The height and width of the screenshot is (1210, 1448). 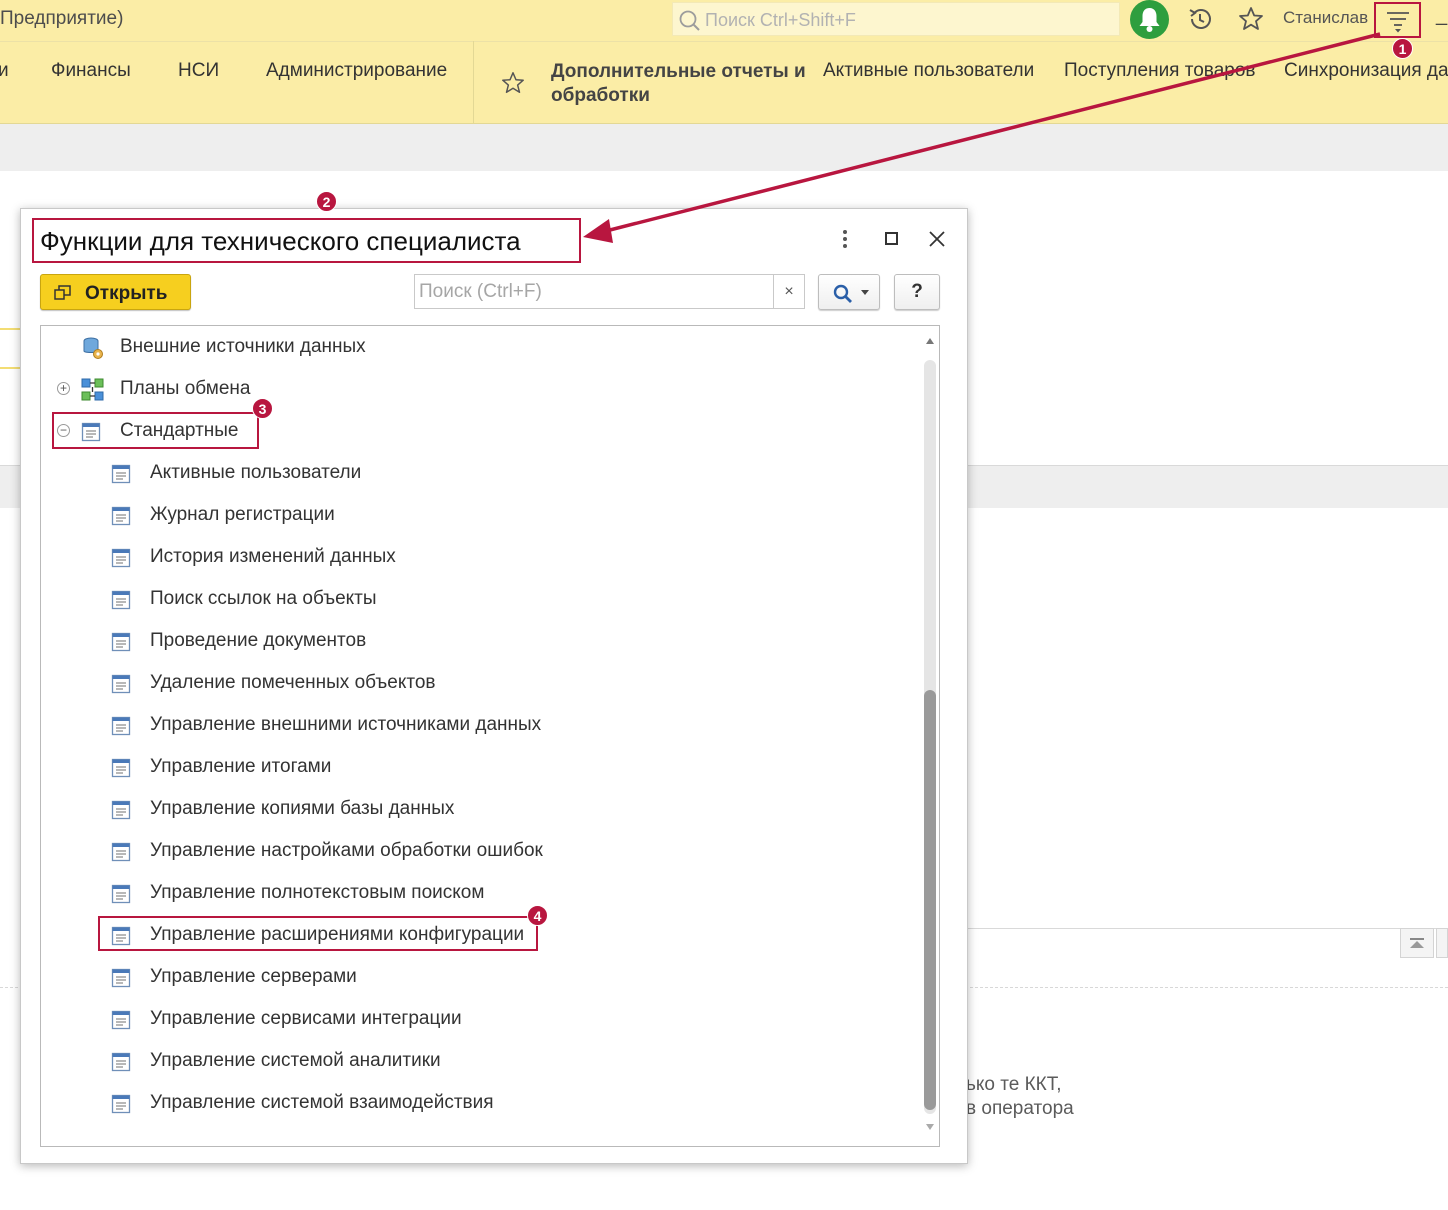 I want to click on tree-item-label: Управление полнотекстовым поиском, so click(x=317, y=892).